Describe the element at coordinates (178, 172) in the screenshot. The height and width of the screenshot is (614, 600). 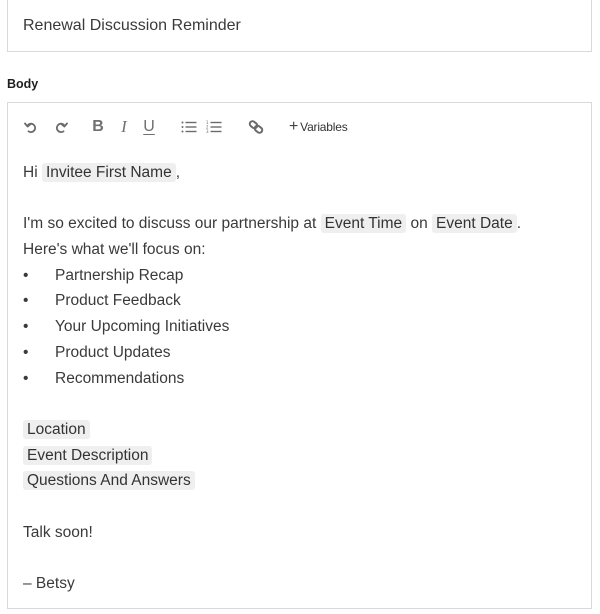
I see `greeting-comma: ,` at that location.